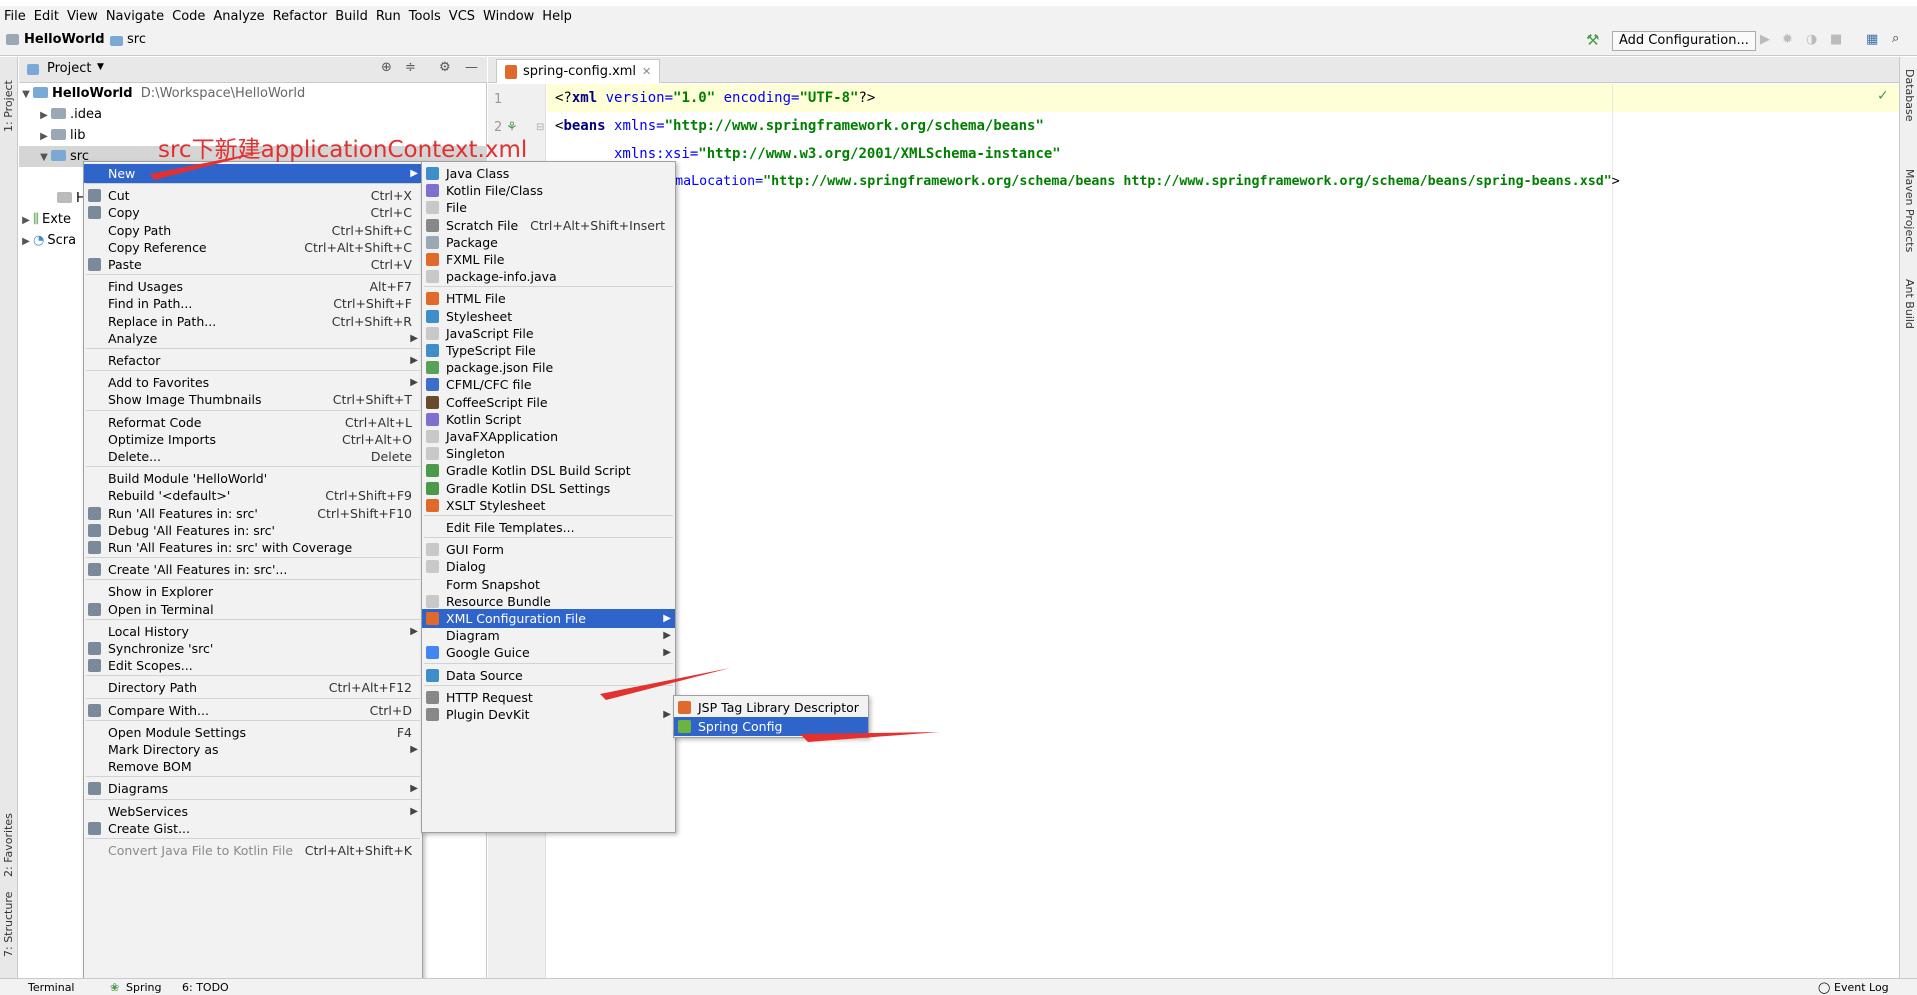 The width and height of the screenshot is (1917, 995). I want to click on spring-icon: ❀, so click(115, 987).